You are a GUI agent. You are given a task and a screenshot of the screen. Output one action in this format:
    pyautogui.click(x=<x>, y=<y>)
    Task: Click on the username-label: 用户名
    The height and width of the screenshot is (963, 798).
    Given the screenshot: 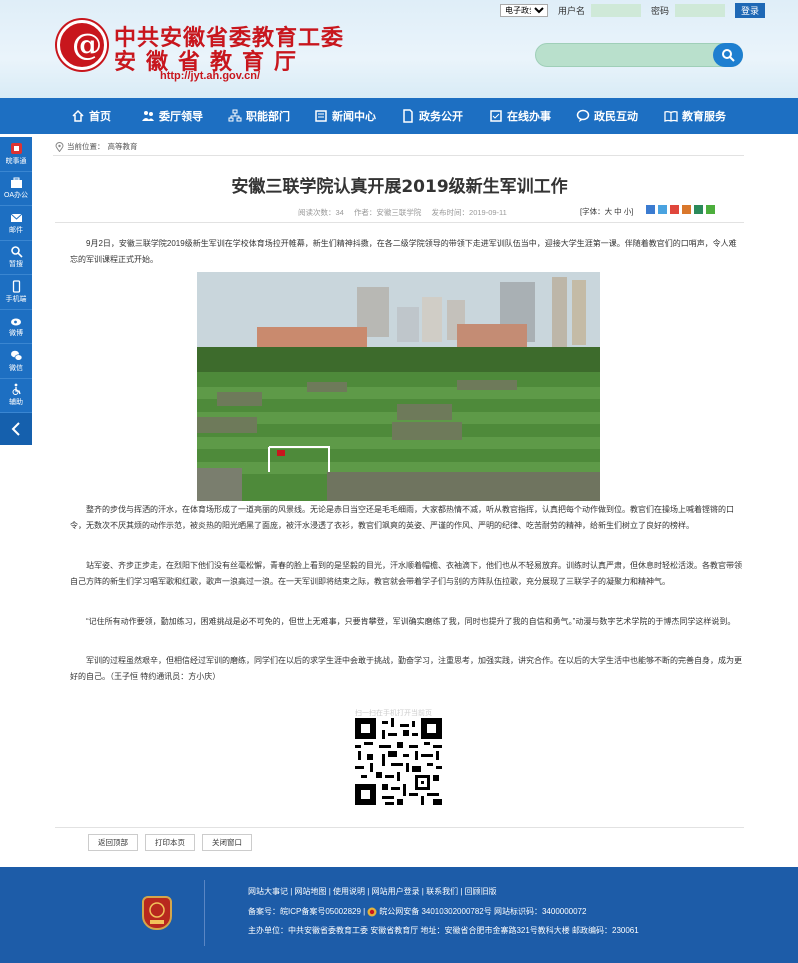 What is the action you would take?
    pyautogui.click(x=572, y=11)
    